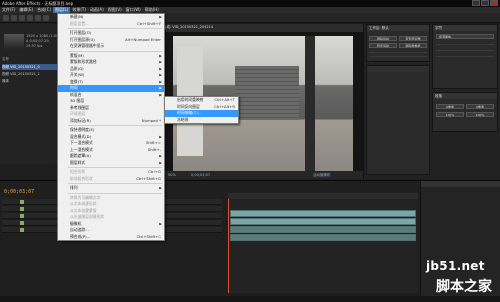  Describe the element at coordinates (38, 43) in the screenshot. I see `footage-info-line: Δ 0;00;07;29, 29.97 fps` at that location.